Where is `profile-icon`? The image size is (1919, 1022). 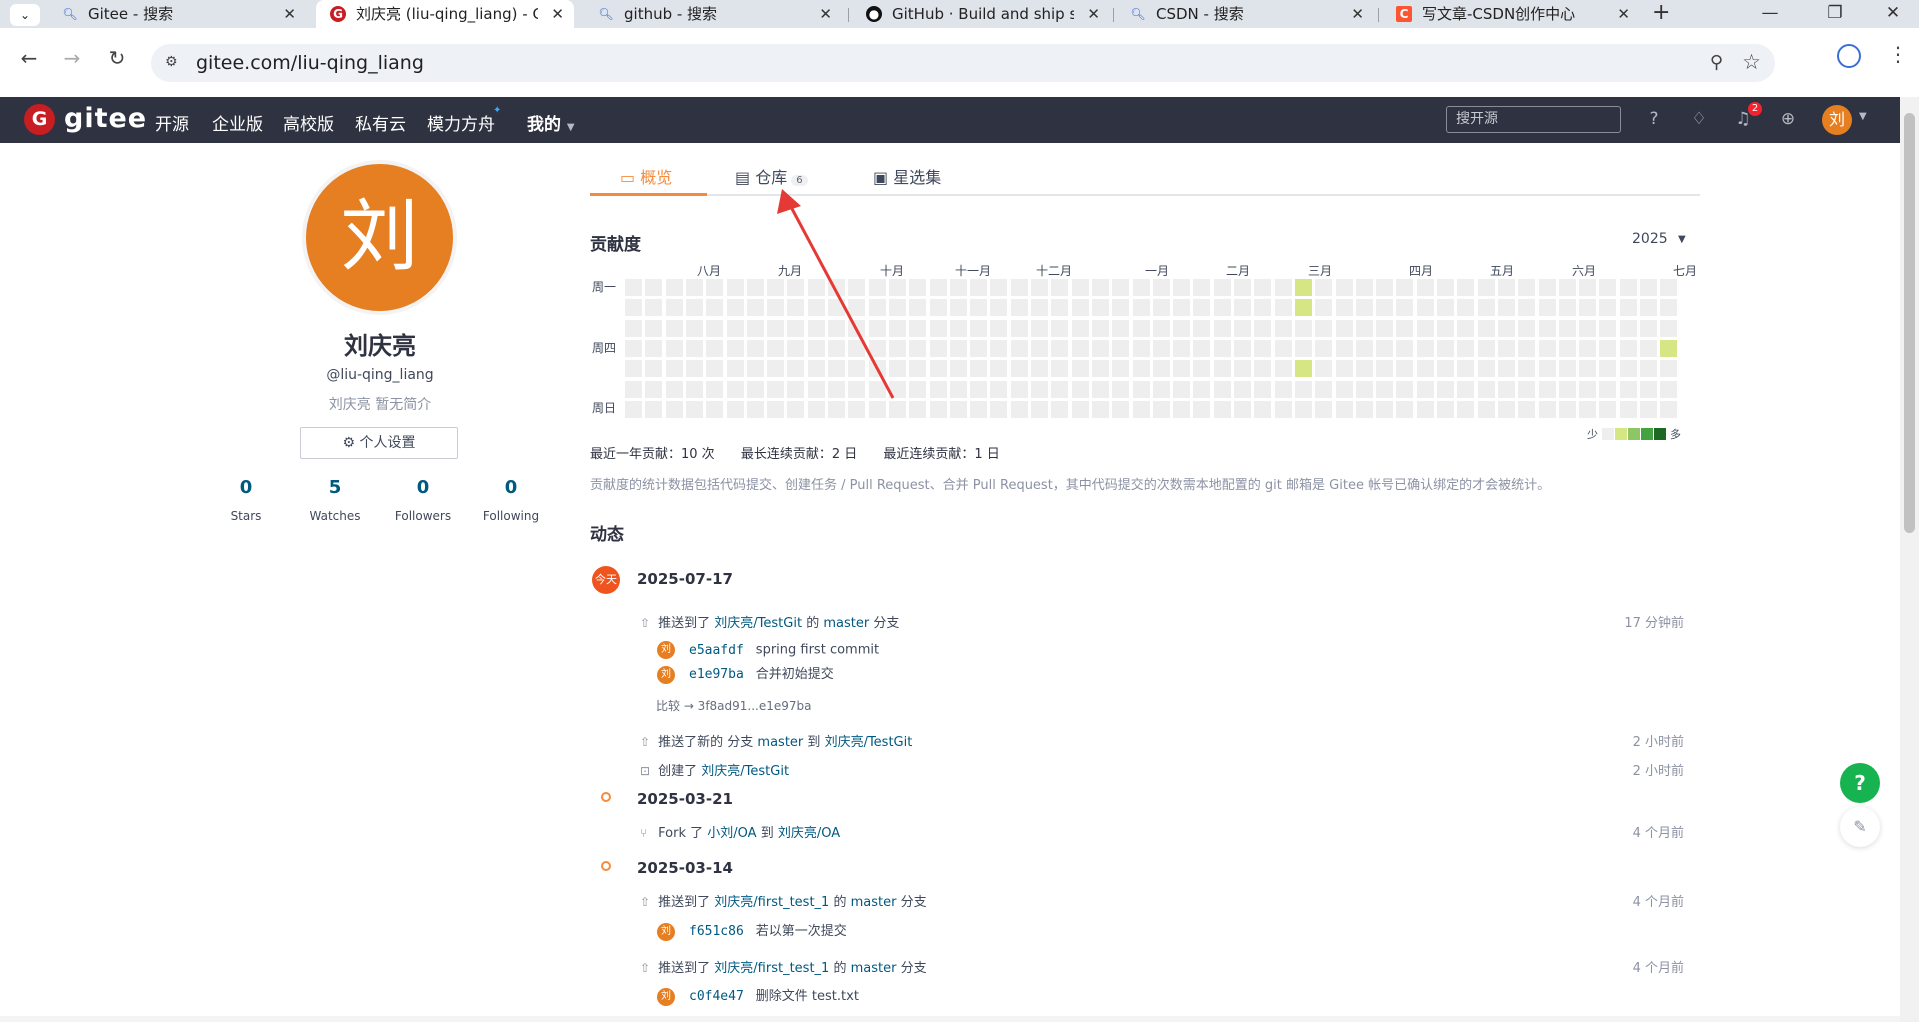 profile-icon is located at coordinates (1849, 56).